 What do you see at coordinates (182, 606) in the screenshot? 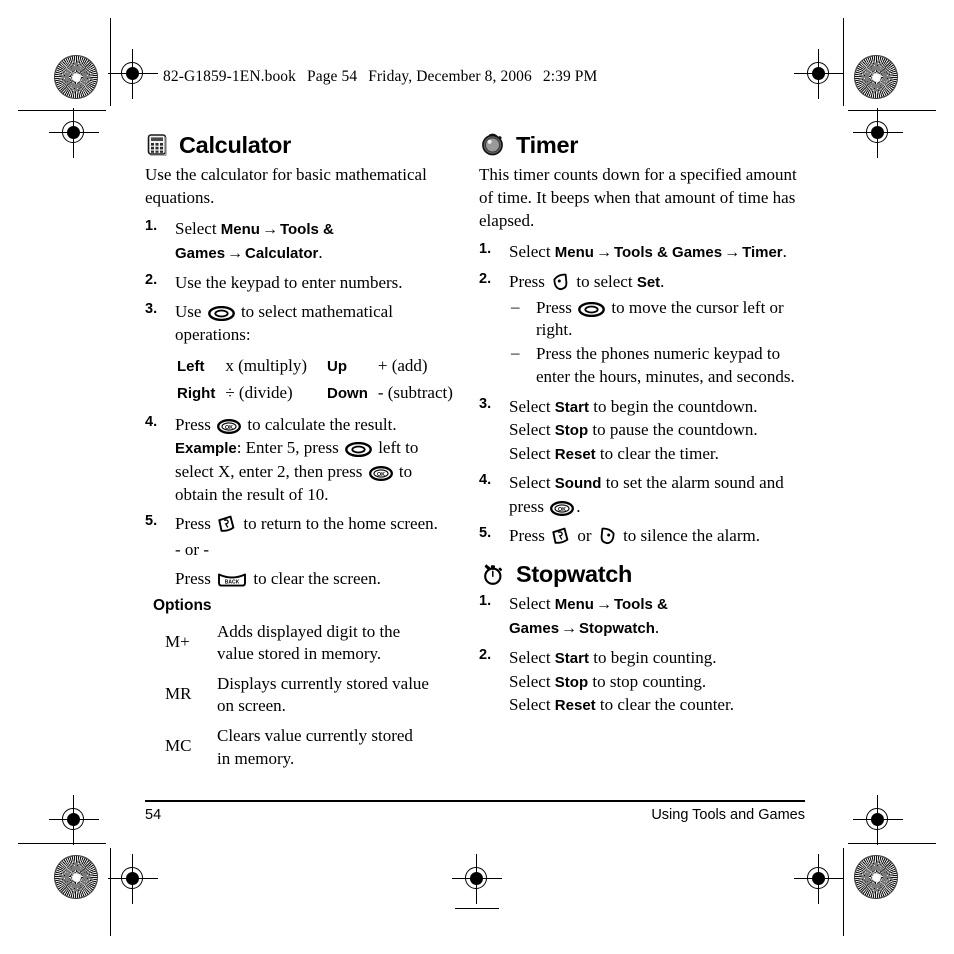
I see `options-heading: Options` at bounding box center [182, 606].